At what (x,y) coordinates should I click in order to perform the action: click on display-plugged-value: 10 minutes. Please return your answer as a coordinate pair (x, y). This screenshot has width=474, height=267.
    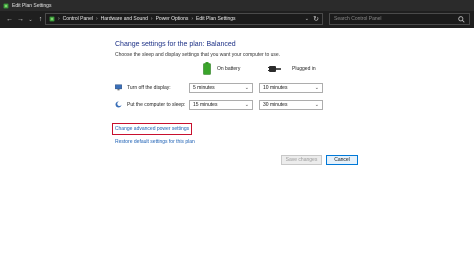
    Looking at the image, I should click on (275, 88).